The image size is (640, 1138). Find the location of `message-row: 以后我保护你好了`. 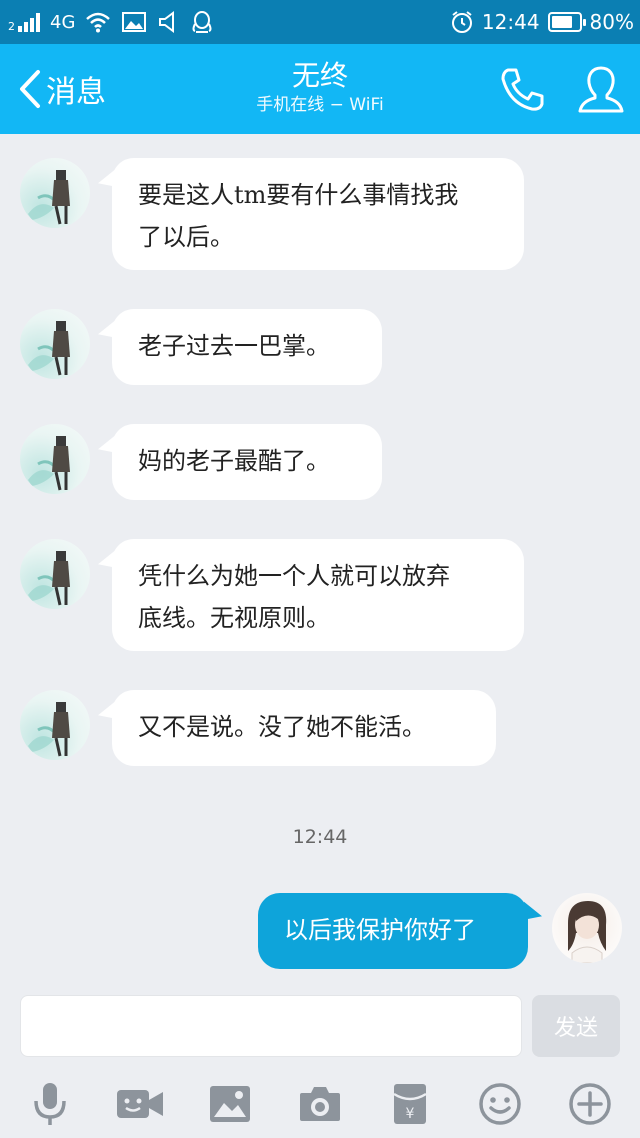

message-row: 以后我保护你好了 is located at coordinates (320, 931).